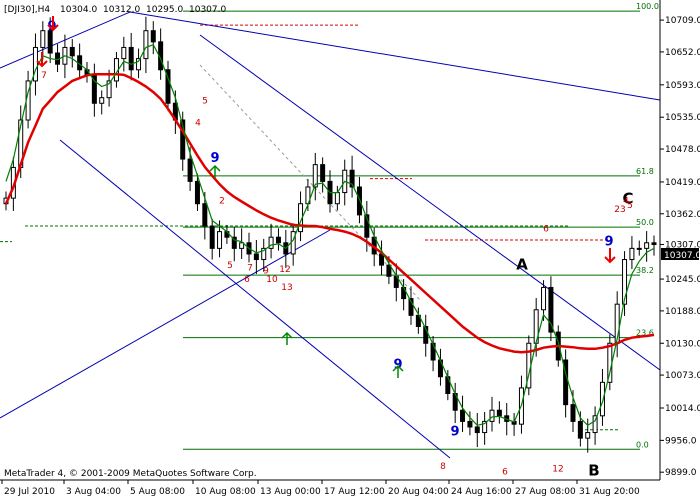 The image size is (700, 500). I want to click on fib-level-label: 50.0, so click(645, 222).